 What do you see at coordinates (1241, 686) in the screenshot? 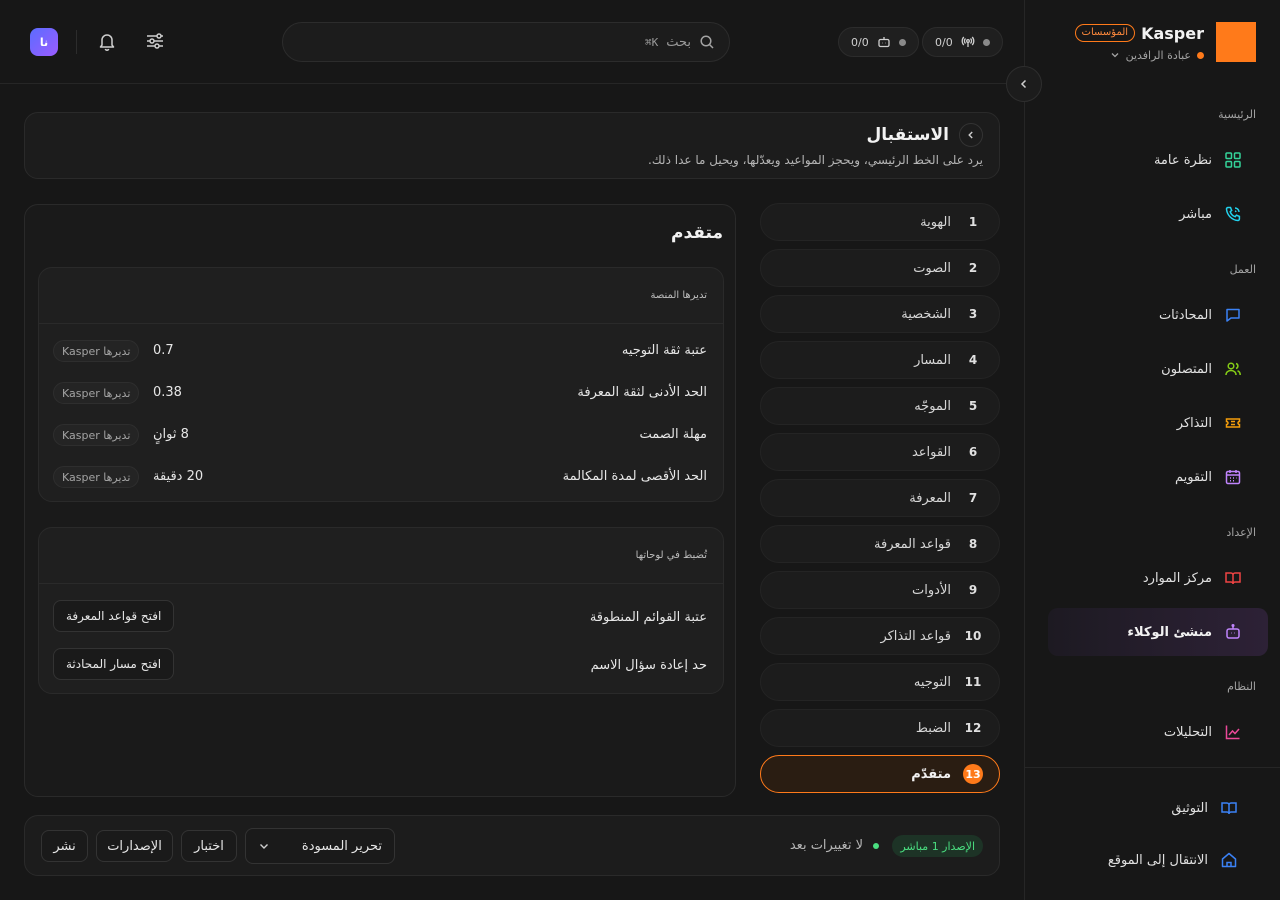
I see `nav-section-system: النظام` at bounding box center [1241, 686].